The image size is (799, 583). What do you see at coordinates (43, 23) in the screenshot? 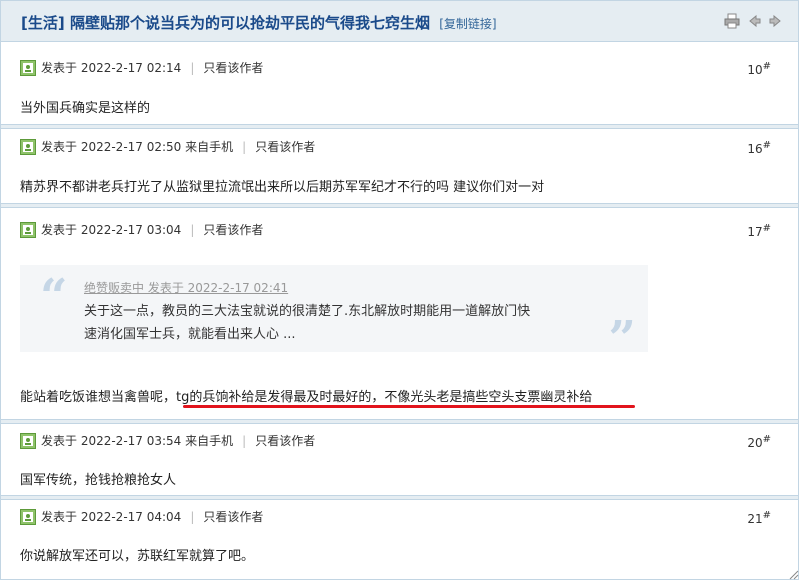
I see `thread-category: [生活]` at bounding box center [43, 23].